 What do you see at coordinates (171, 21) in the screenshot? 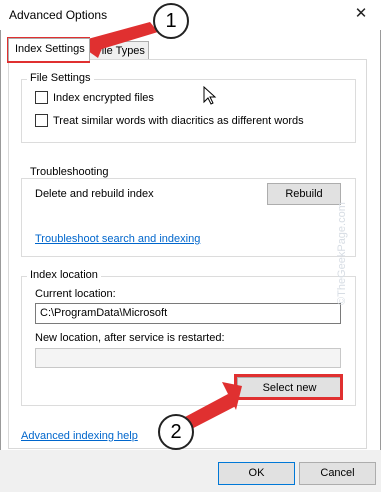
I see `step-marker-1: 1` at bounding box center [171, 21].